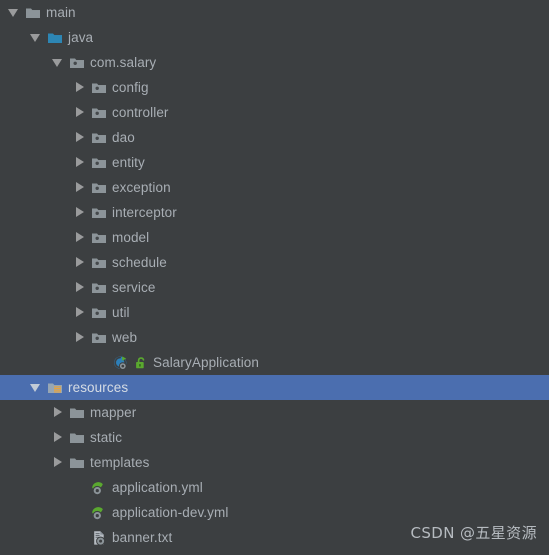 The height and width of the screenshot is (555, 549). Describe the element at coordinates (121, 363) in the screenshot. I see `spring-boot-run-icon` at that location.